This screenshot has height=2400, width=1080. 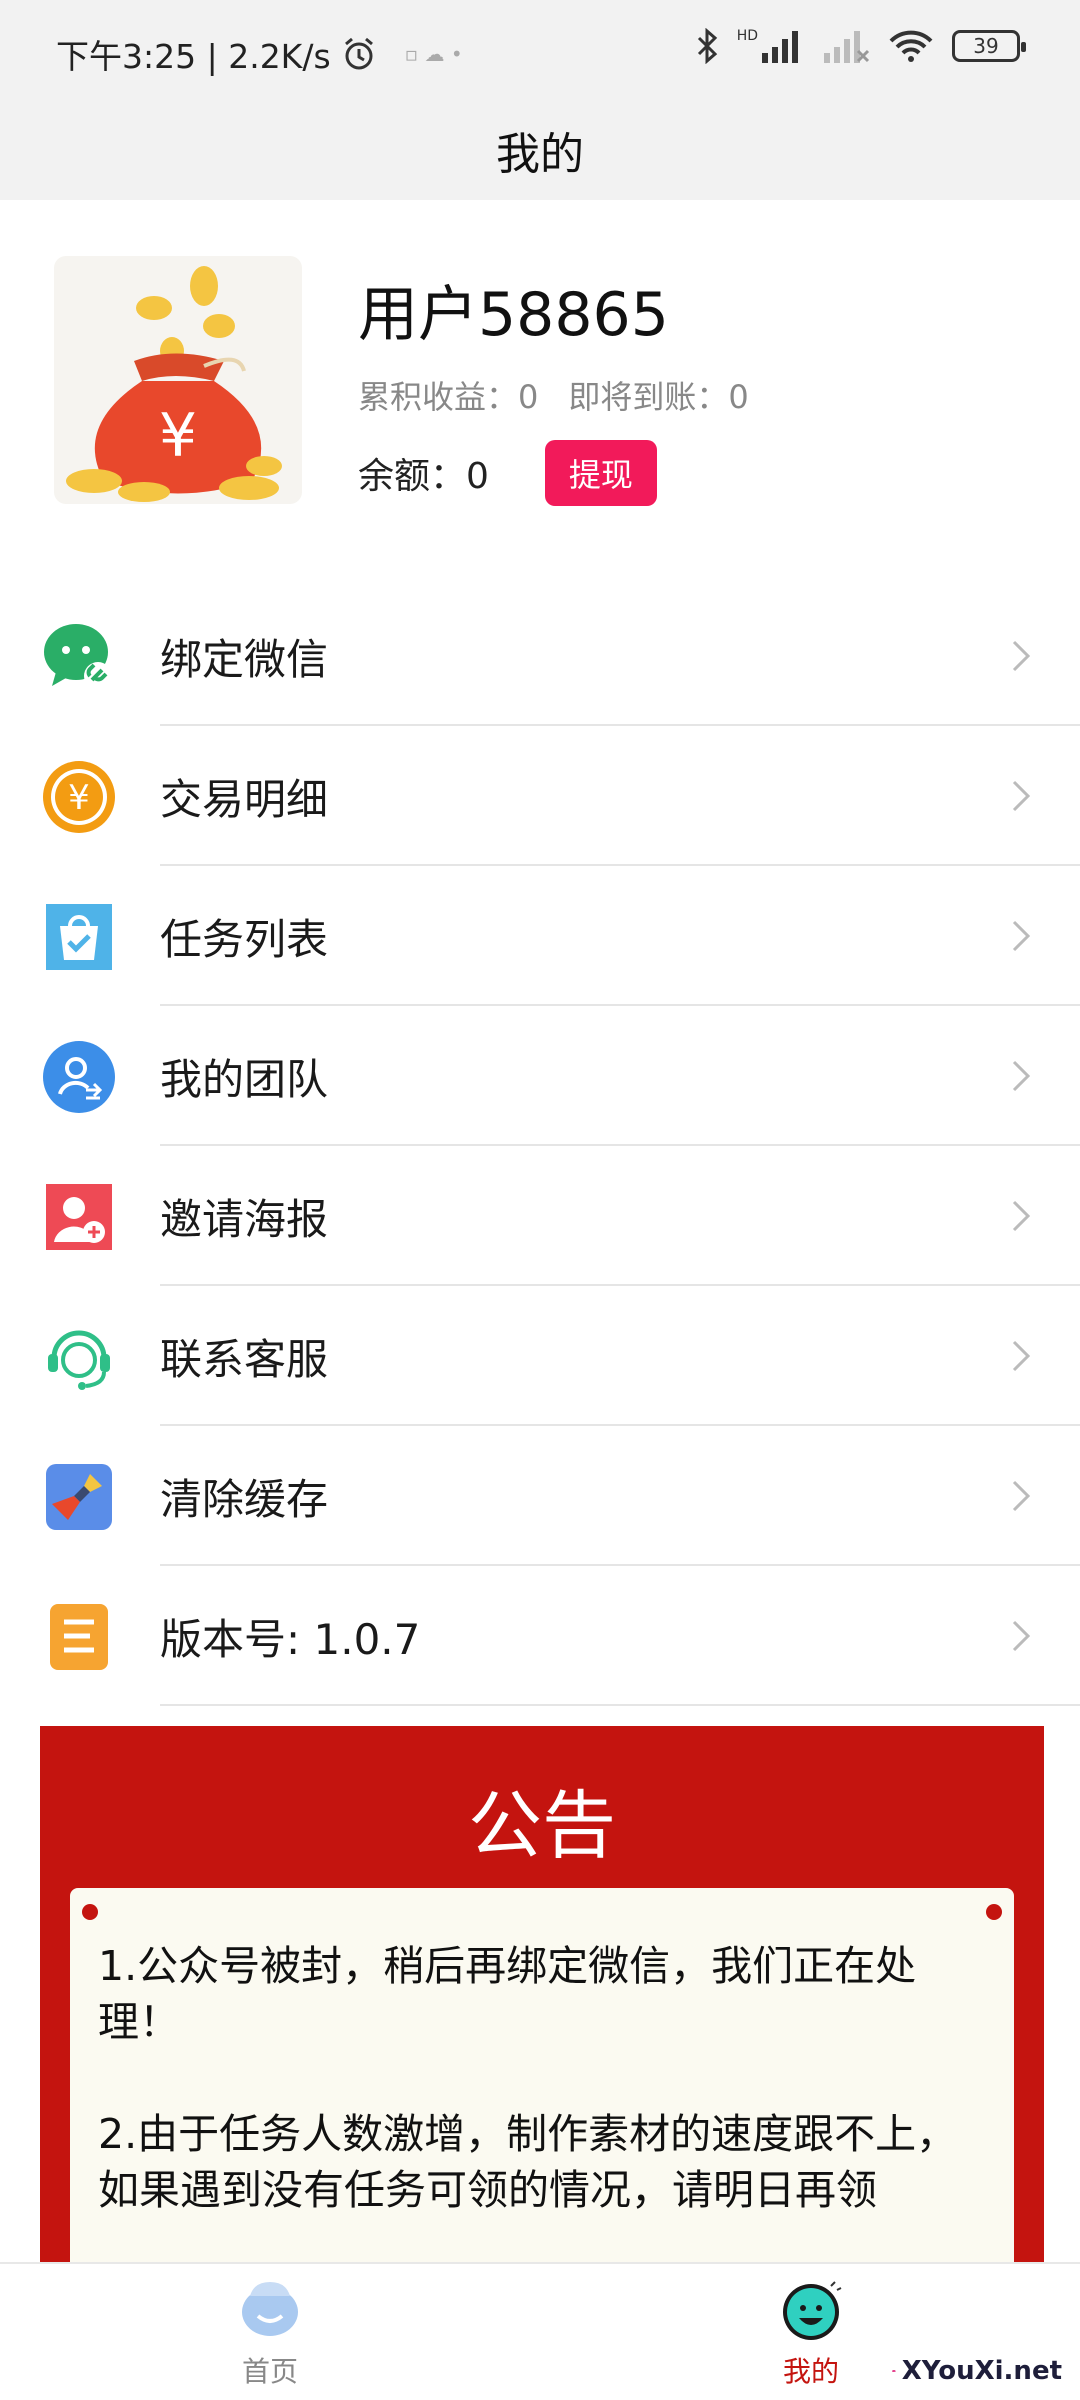 I want to click on avatar: ¥, so click(x=178, y=380).